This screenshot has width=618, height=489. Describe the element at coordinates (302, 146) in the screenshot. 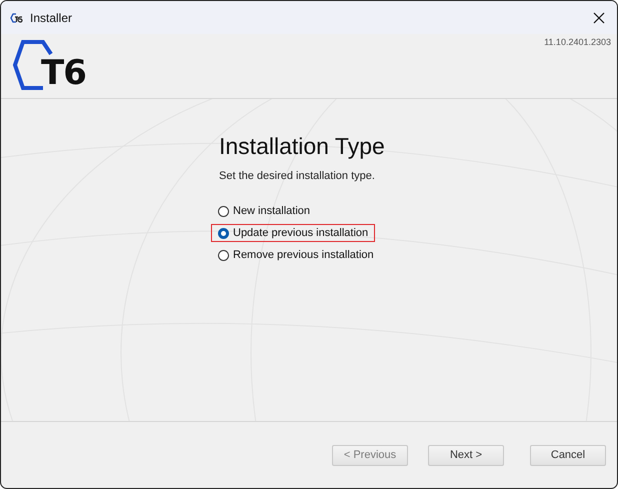

I see `page-title: Installation Type` at that location.